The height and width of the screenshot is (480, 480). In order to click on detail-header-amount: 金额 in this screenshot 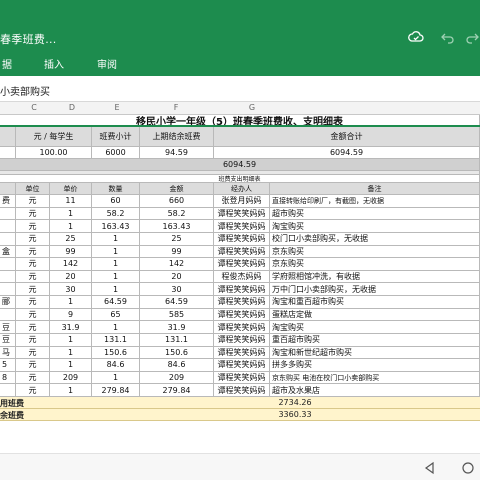, I will do `click(177, 189)`.